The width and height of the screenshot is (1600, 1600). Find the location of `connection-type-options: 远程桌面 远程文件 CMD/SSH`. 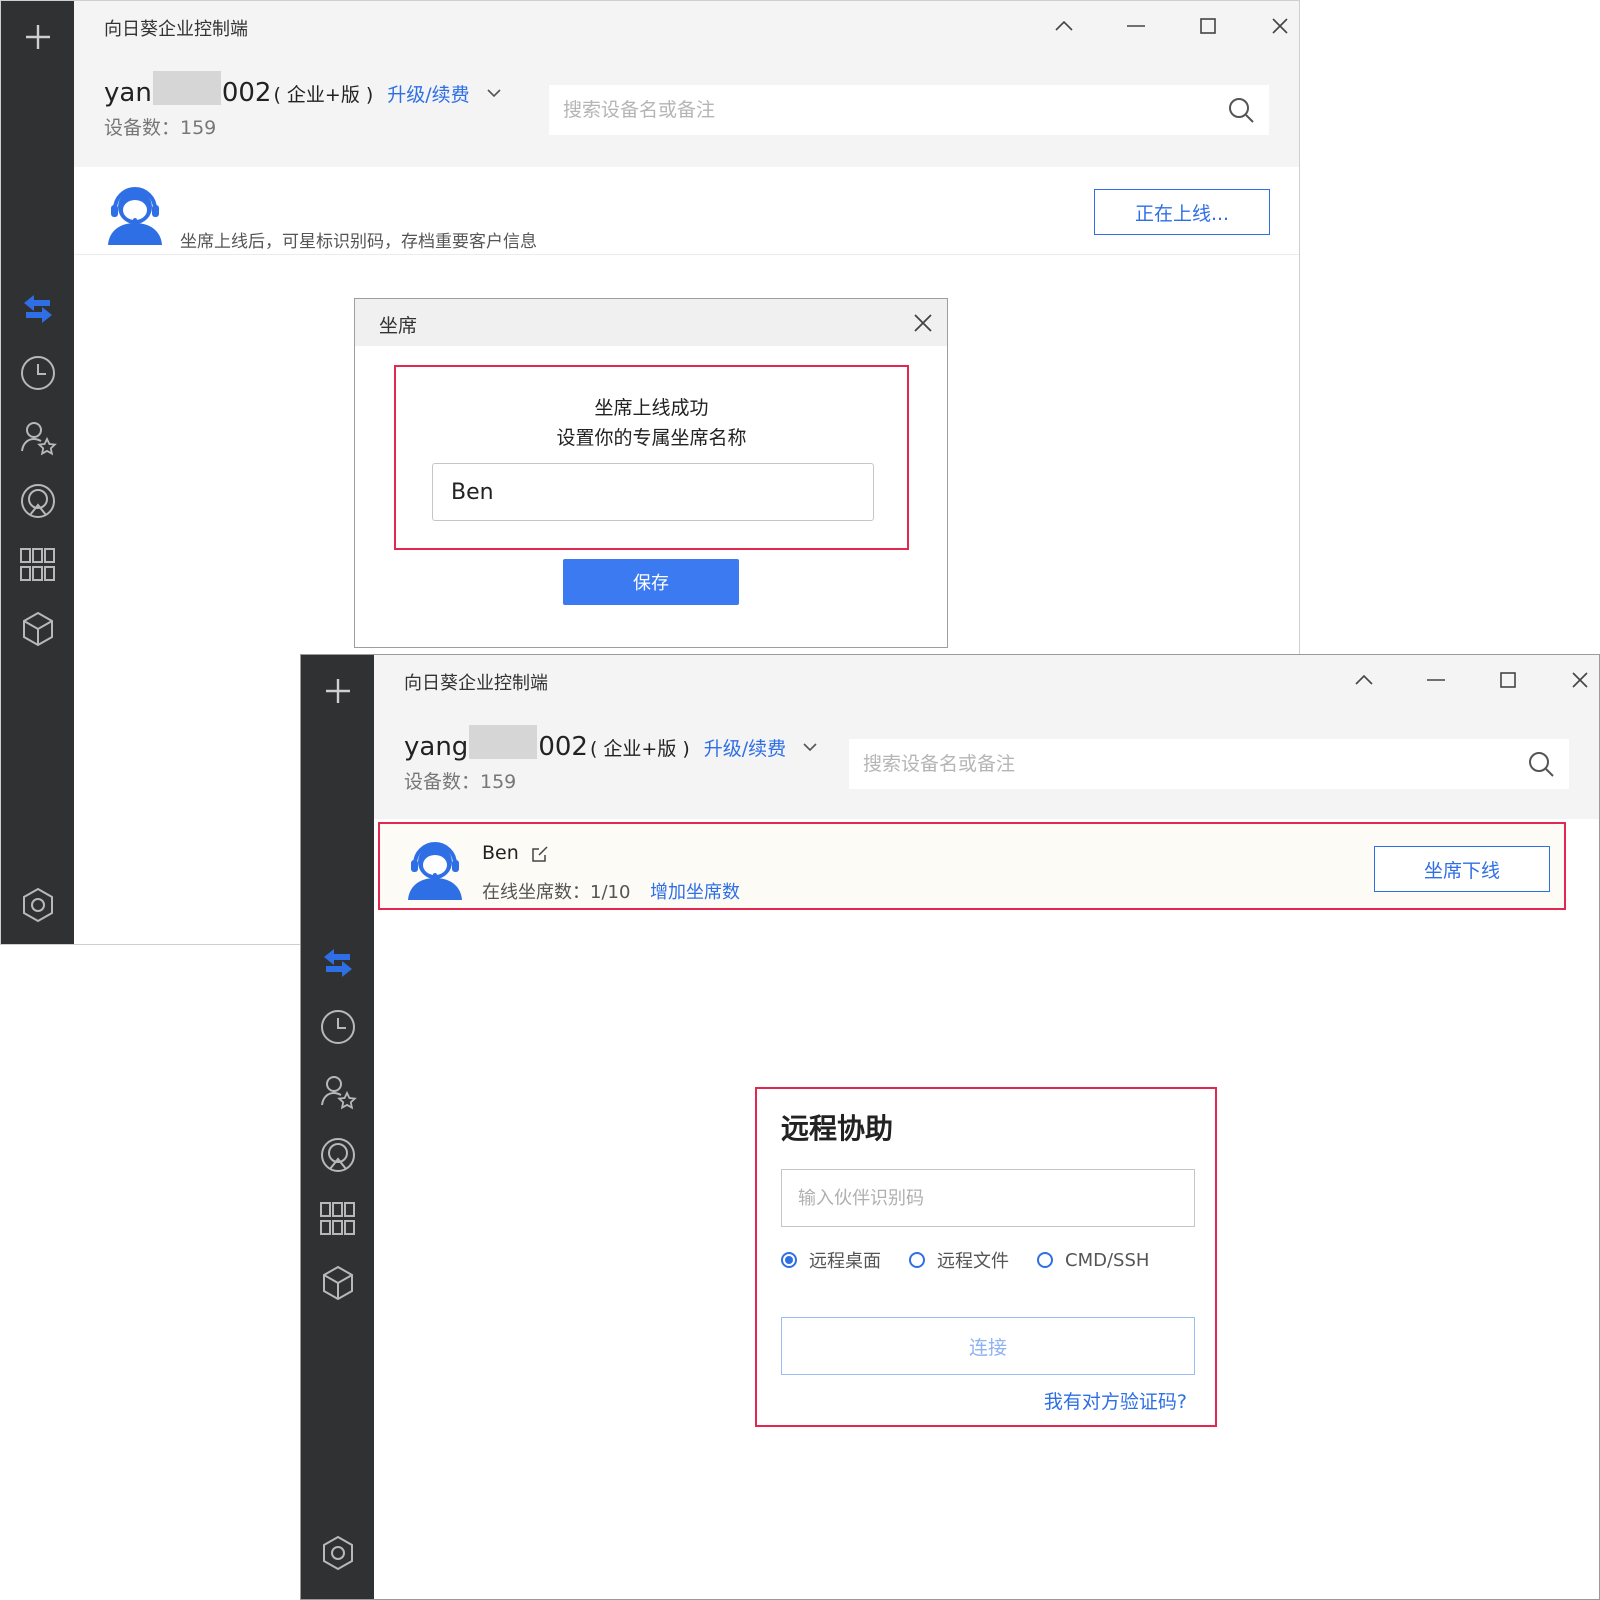

connection-type-options: 远程桌面 远程文件 CMD/SSH is located at coordinates (979, 1260).